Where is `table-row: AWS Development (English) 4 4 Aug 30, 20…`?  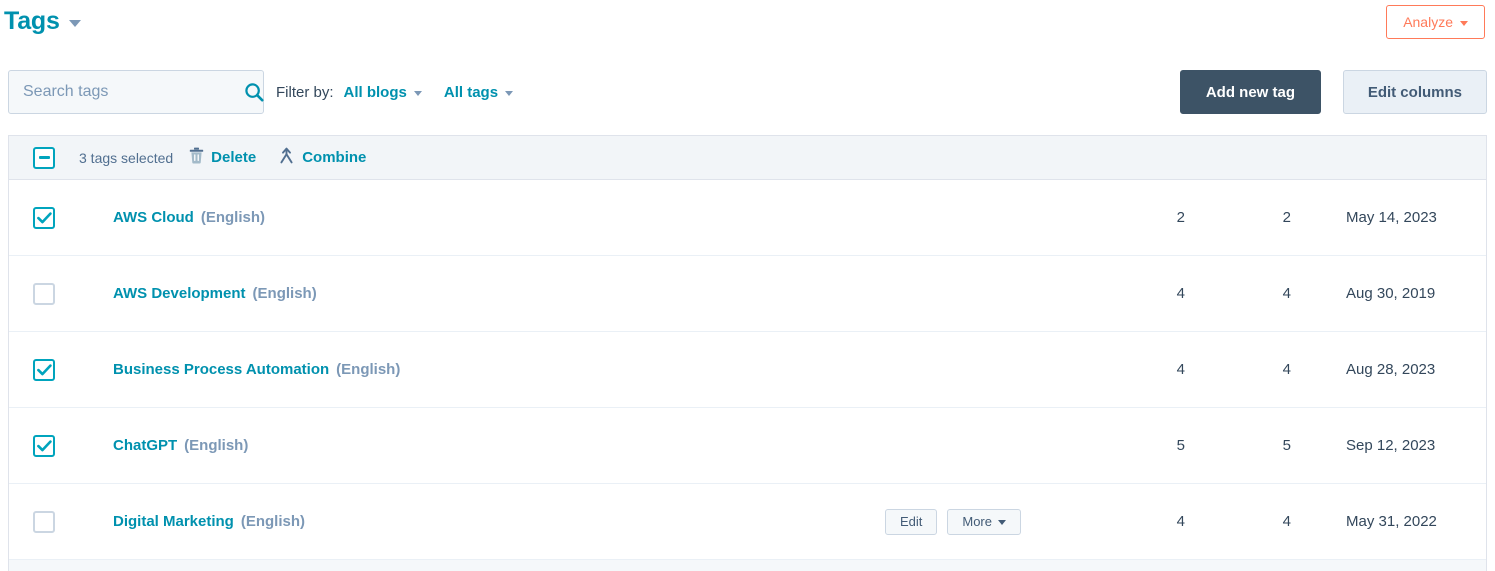
table-row: AWS Development (English) 4 4 Aug 30, 20… is located at coordinates (747, 294).